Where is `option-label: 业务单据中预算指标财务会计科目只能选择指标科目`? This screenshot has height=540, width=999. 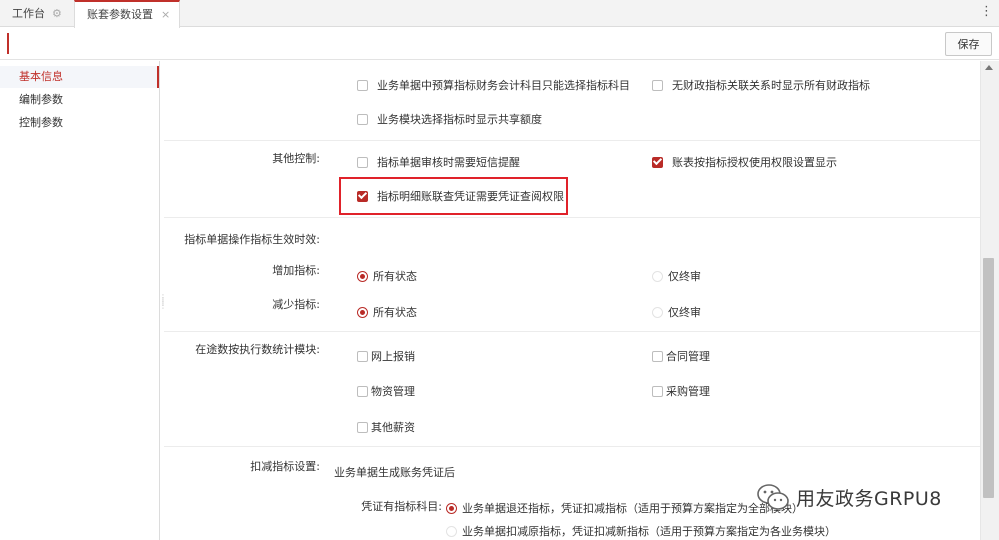 option-label: 业务单据中预算指标财务会计科目只能选择指标科目 is located at coordinates (503, 85).